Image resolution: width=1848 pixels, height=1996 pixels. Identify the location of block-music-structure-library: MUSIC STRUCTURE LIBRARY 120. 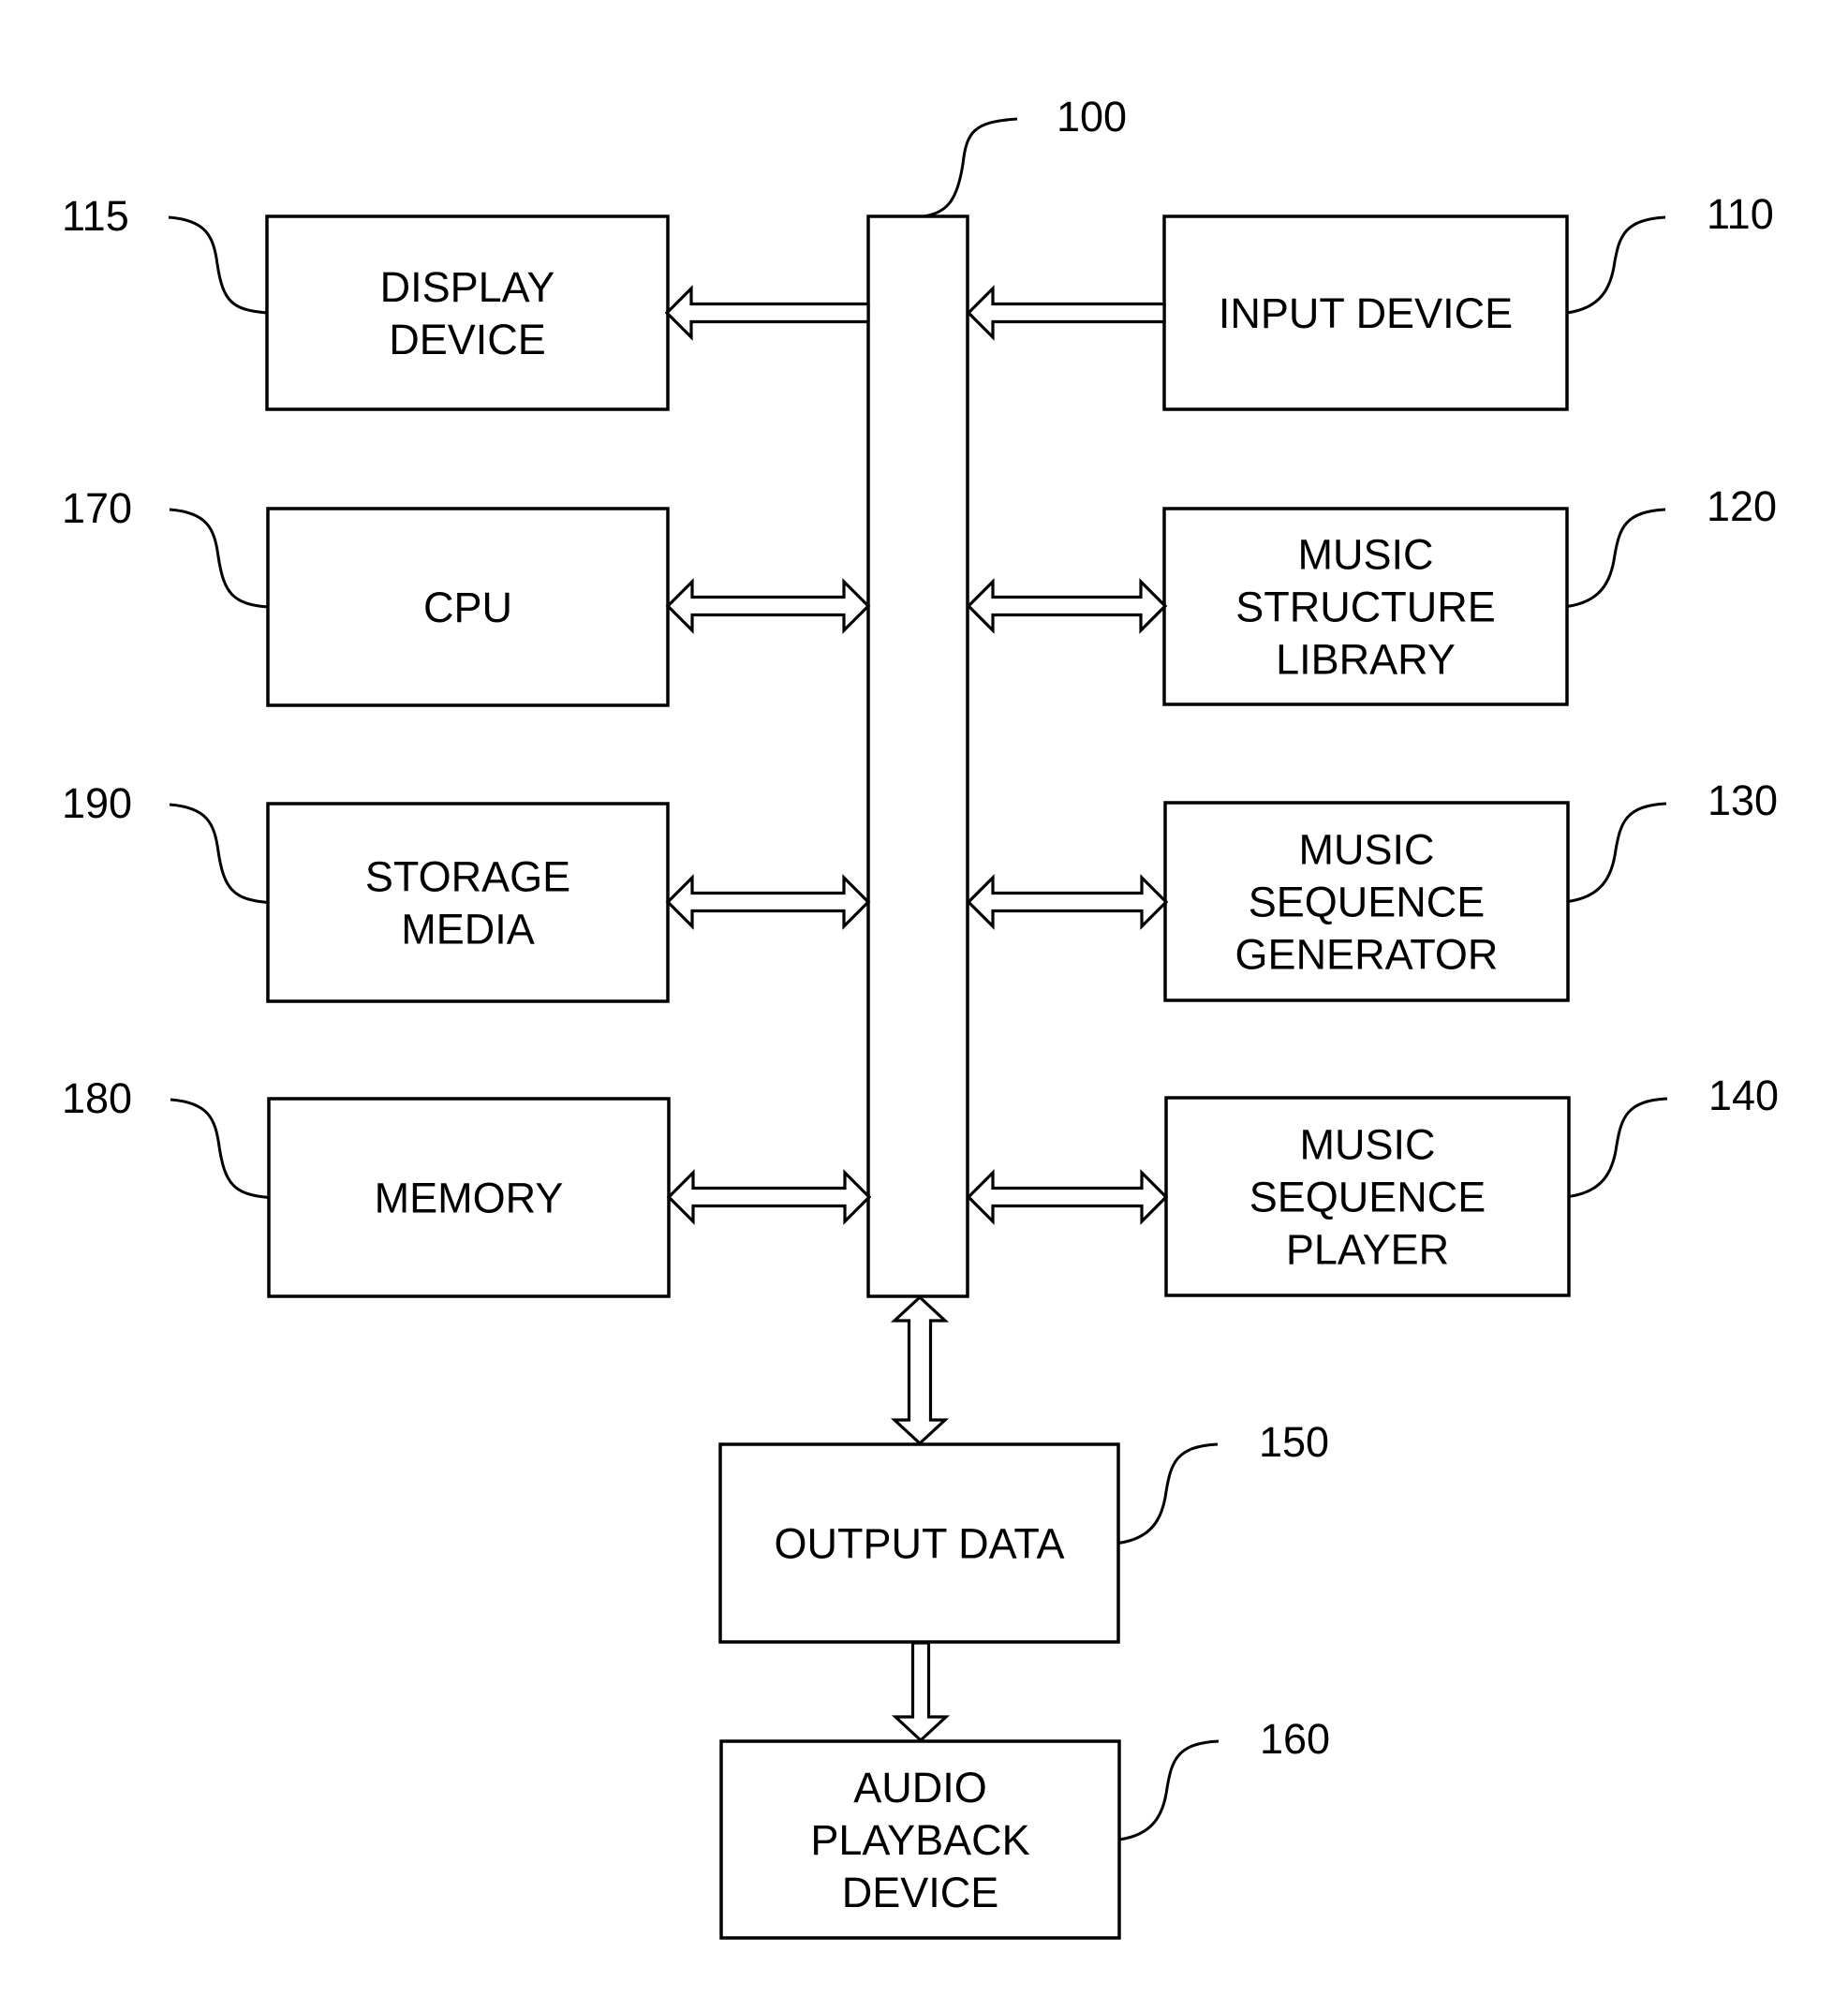
(1470, 594).